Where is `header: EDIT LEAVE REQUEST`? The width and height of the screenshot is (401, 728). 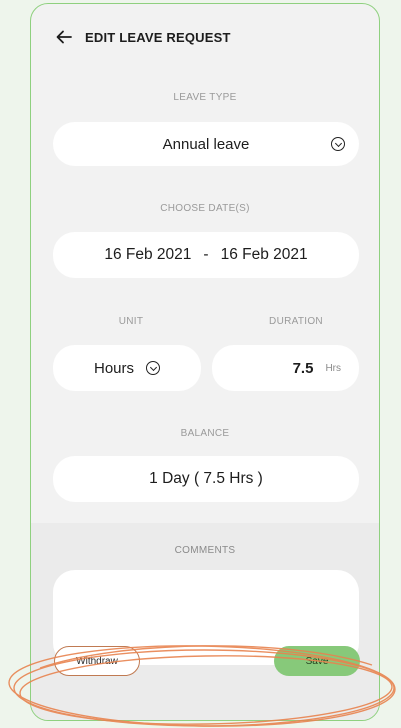 header: EDIT LEAVE REQUEST is located at coordinates (143, 37).